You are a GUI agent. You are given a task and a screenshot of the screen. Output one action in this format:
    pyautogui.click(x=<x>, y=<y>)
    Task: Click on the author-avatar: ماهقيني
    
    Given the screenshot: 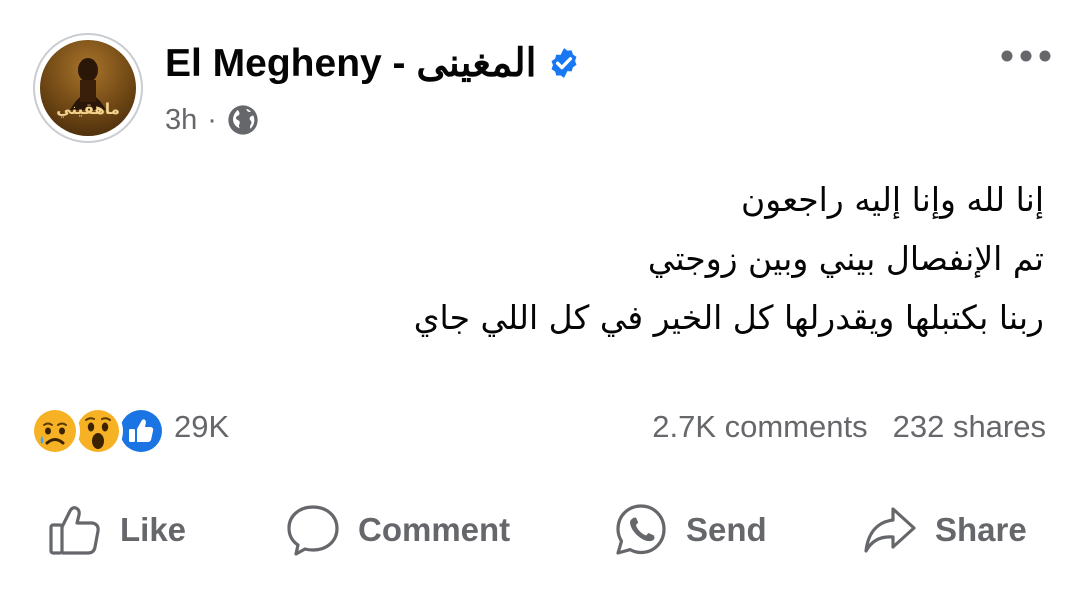 What is the action you would take?
    pyautogui.click(x=88, y=88)
    